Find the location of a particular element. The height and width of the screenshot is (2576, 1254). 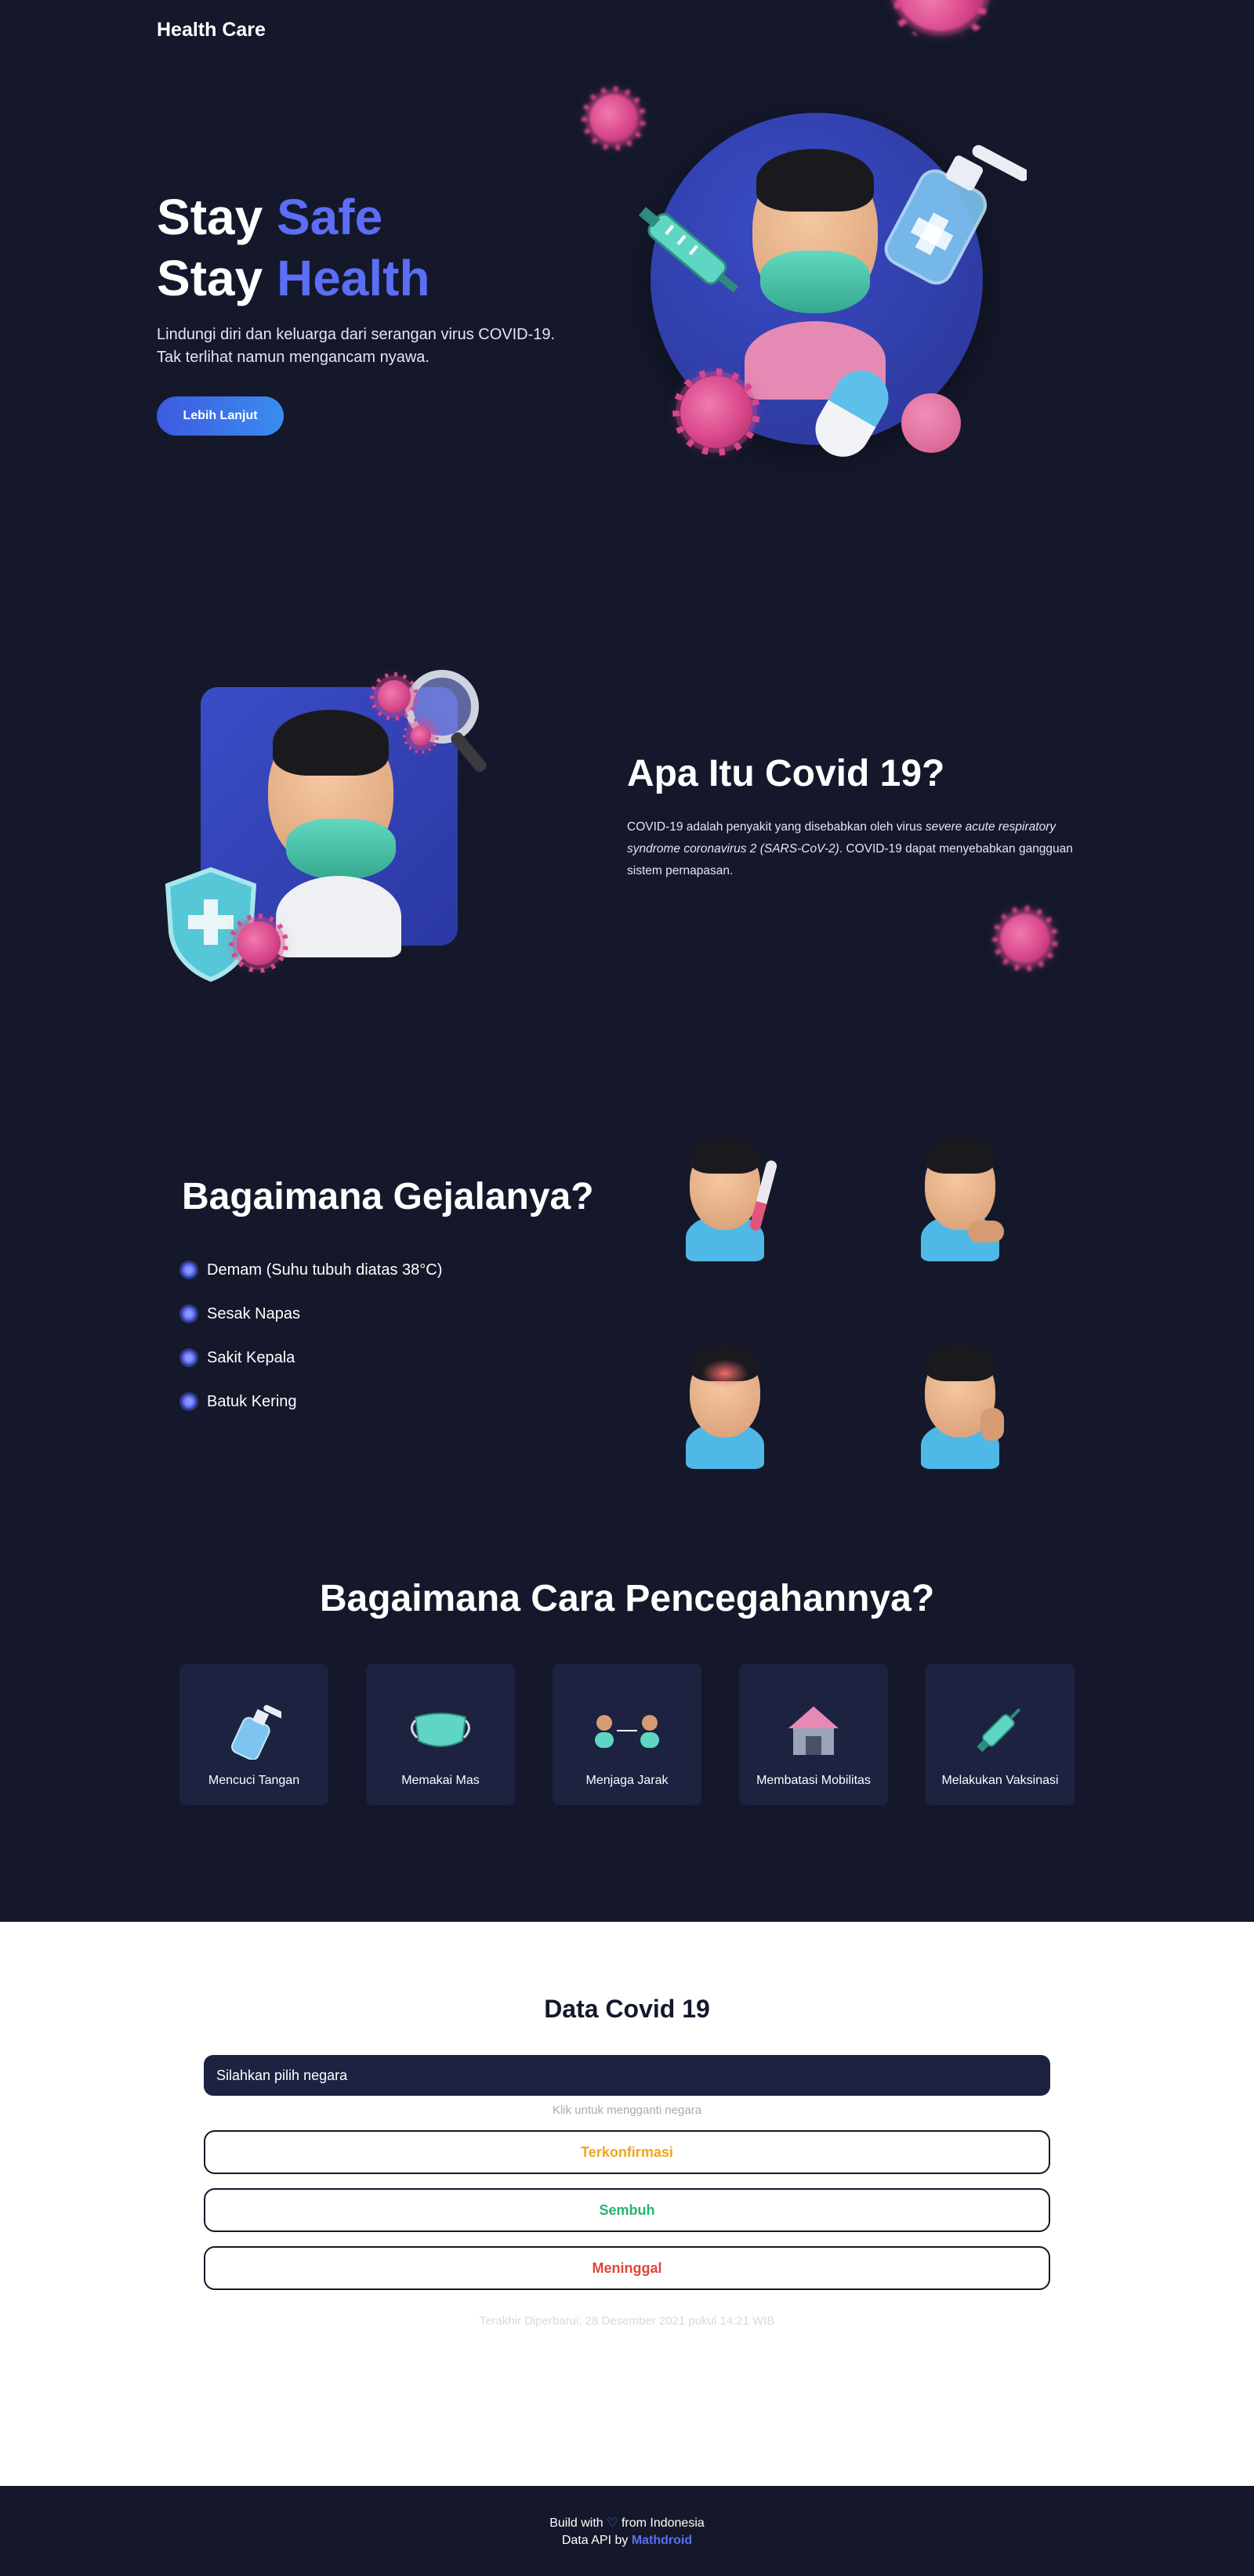

prevention-title: Bagaimana Cara Pencegahannya? is located at coordinates (627, 1599).